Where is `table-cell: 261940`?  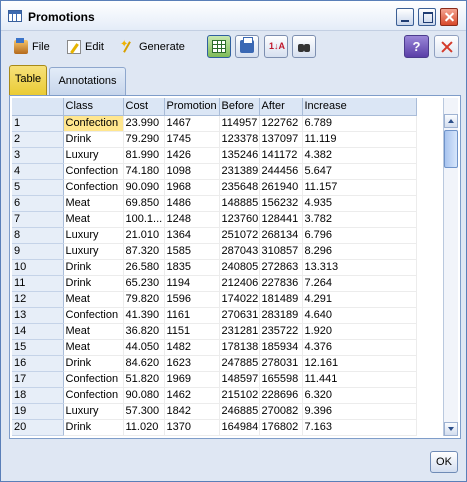
table-cell: 261940 is located at coordinates (281, 187).